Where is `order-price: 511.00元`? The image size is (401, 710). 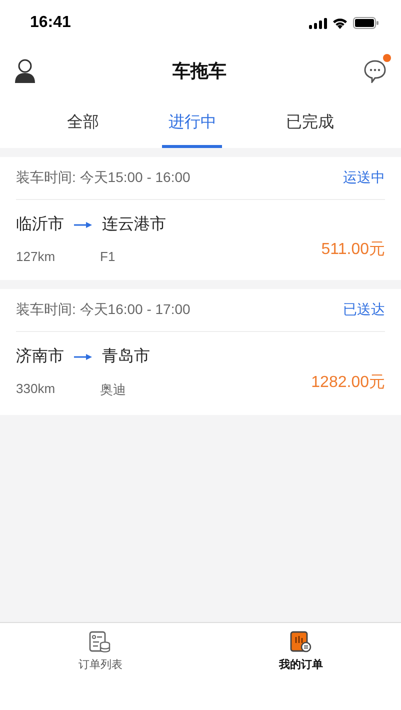
order-price: 511.00元 is located at coordinates (353, 250).